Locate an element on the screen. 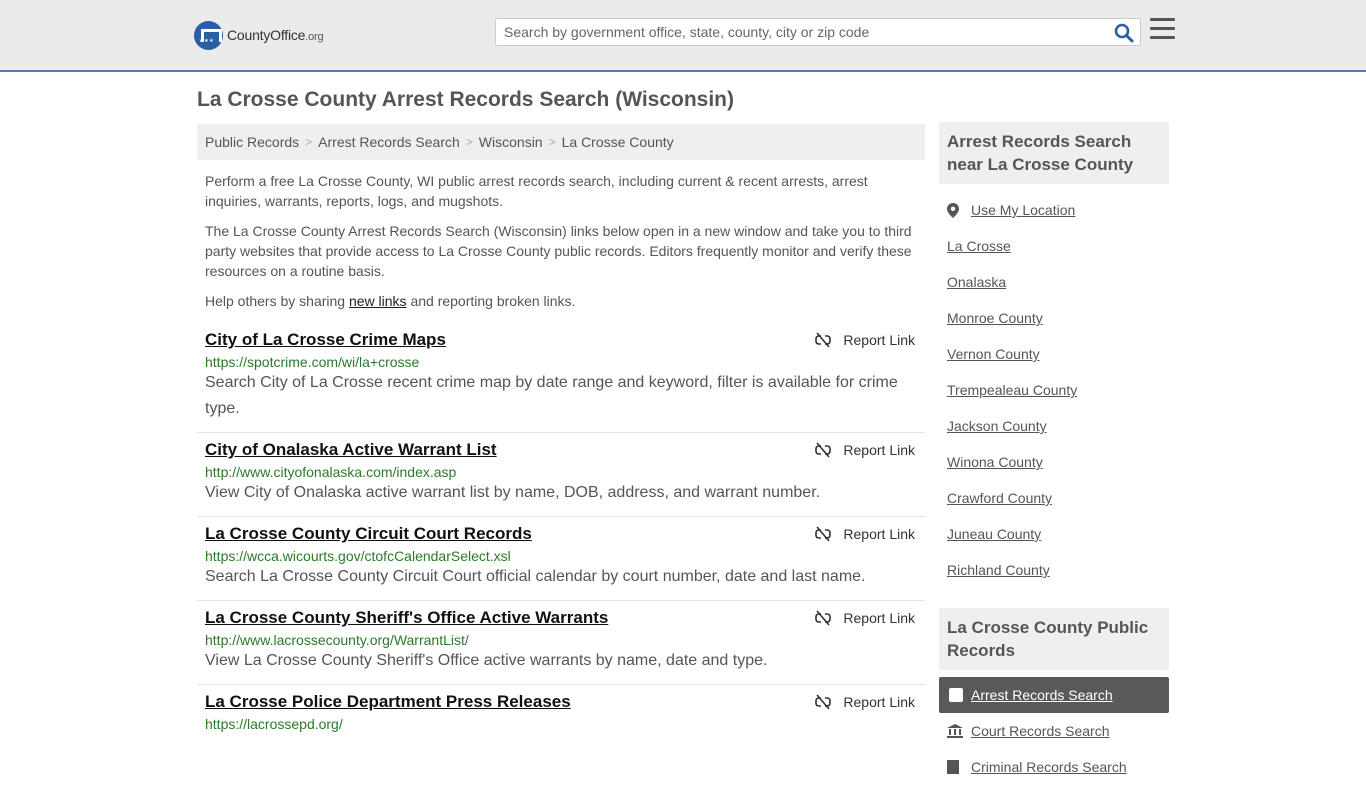 The height and width of the screenshot is (785, 1366). logo-text: CountyOffice.org is located at coordinates (275, 35).